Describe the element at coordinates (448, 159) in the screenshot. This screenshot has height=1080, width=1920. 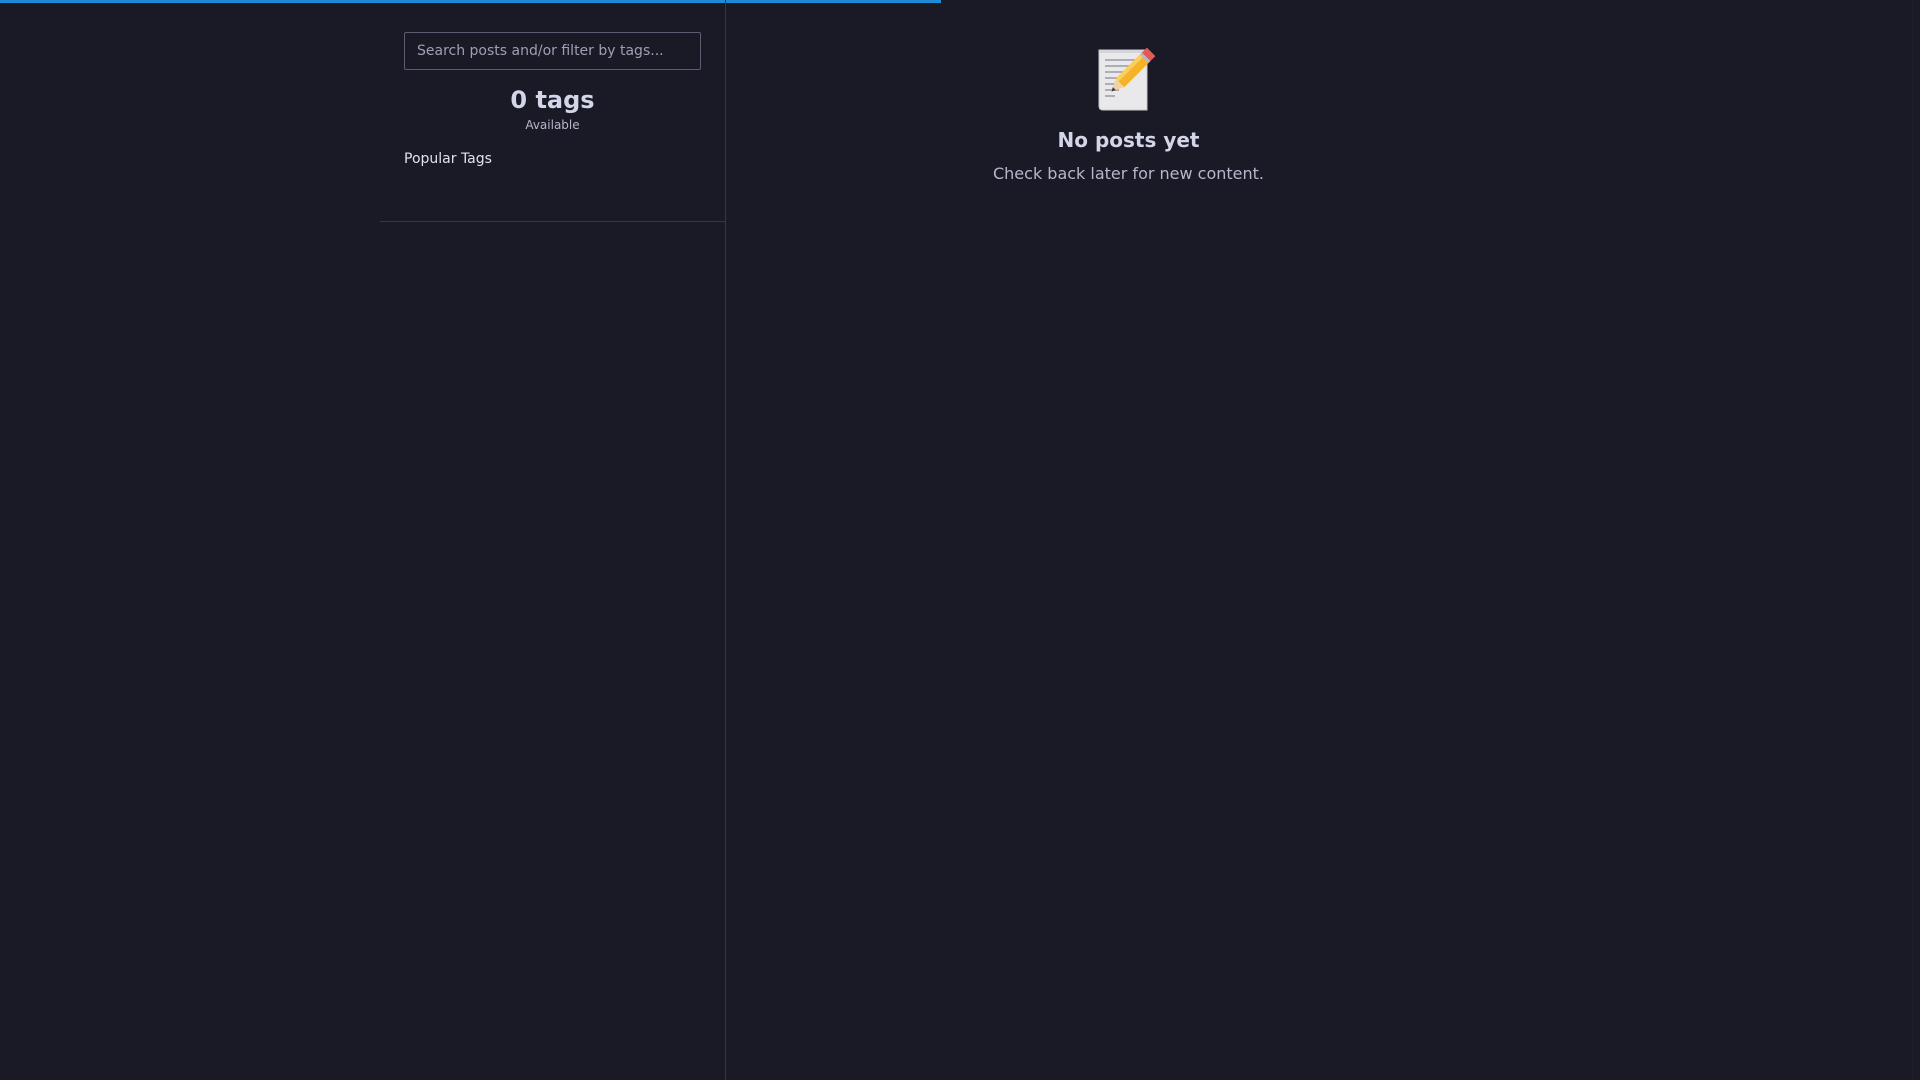
I see `popular-tags-title: Popular Tags` at that location.